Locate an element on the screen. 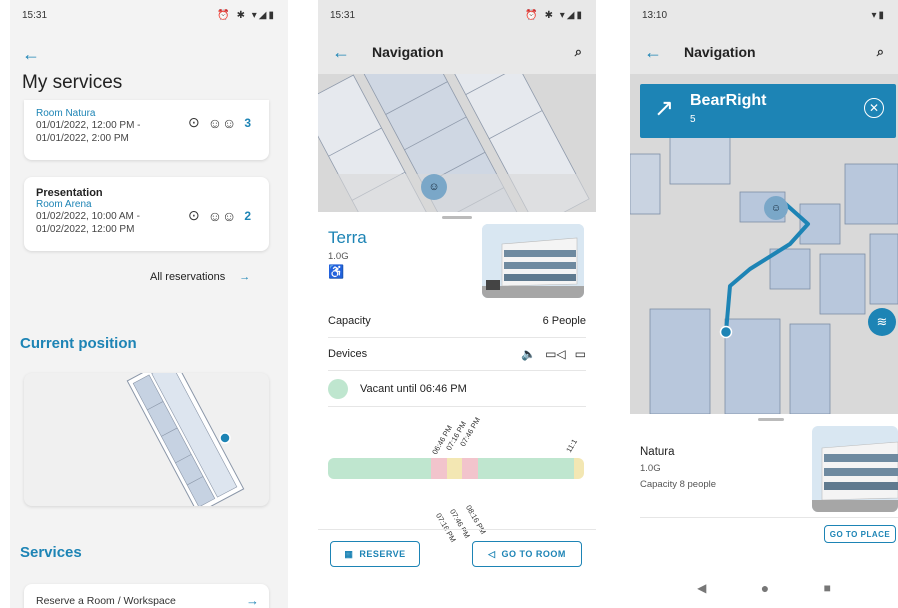  vacancy-row: Vacant until 06:46 PM is located at coordinates (457, 389).